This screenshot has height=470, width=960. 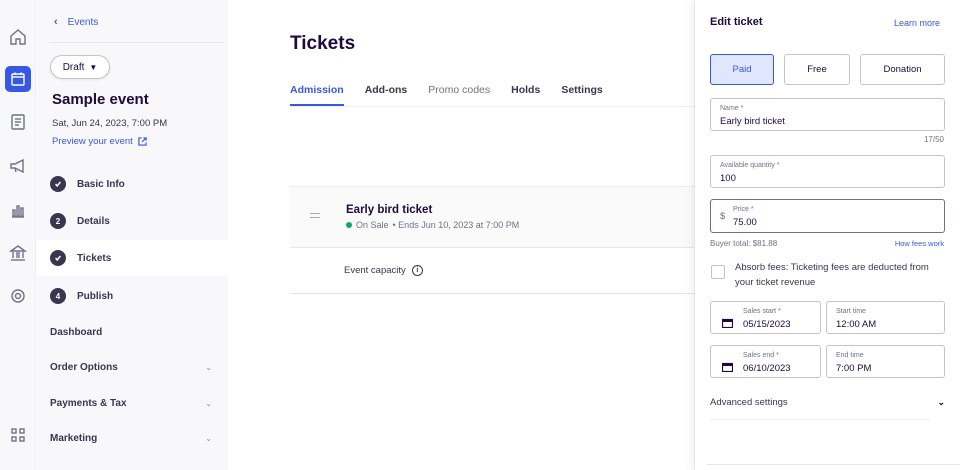 What do you see at coordinates (827, 216) in the screenshot?
I see `price-field: $ Price * 75.00` at bounding box center [827, 216].